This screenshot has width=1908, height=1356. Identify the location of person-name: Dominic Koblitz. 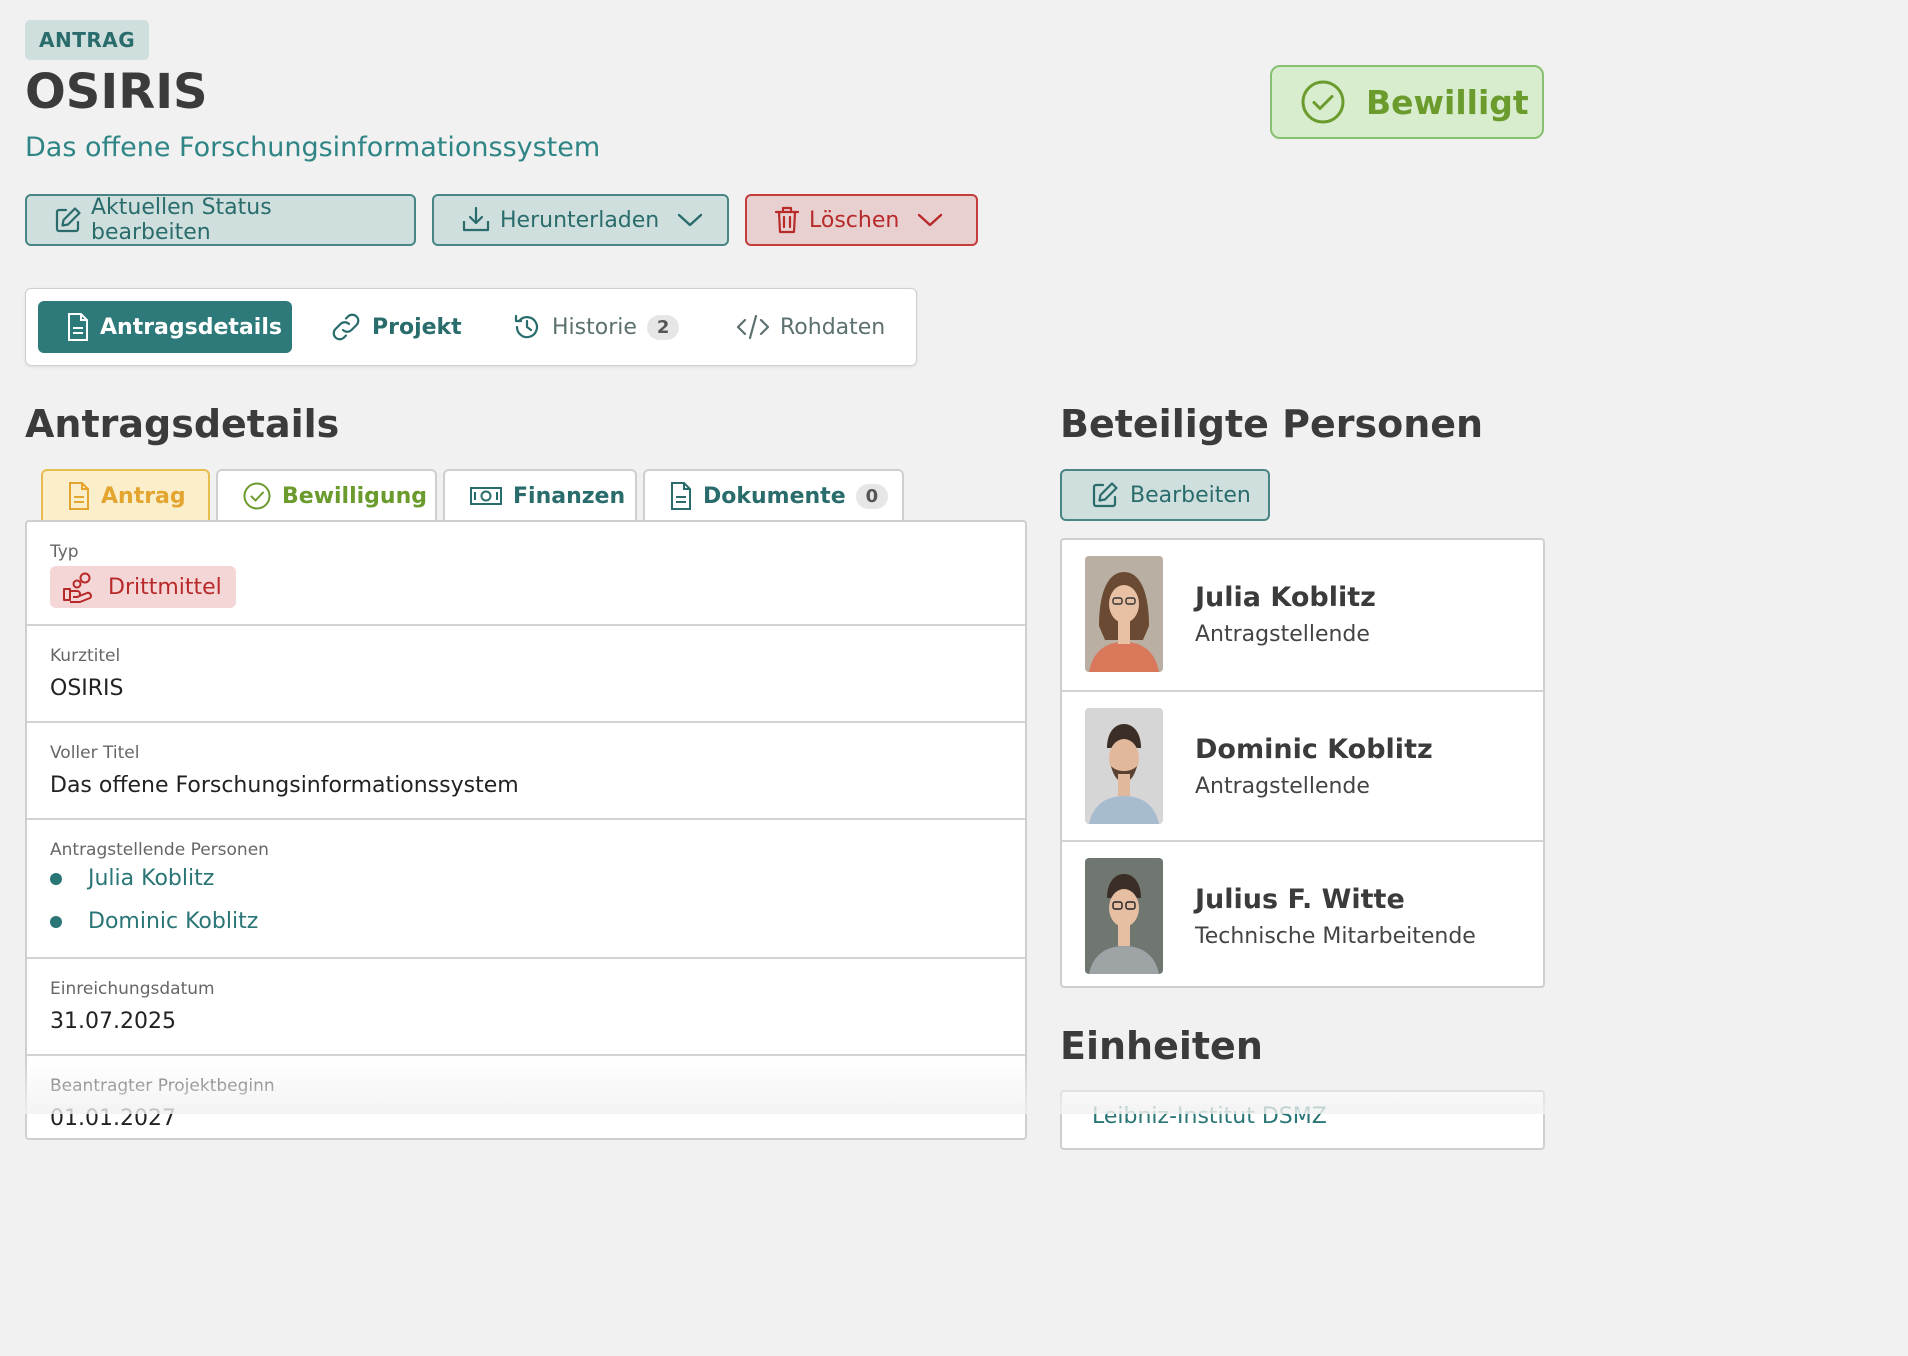
(1314, 749).